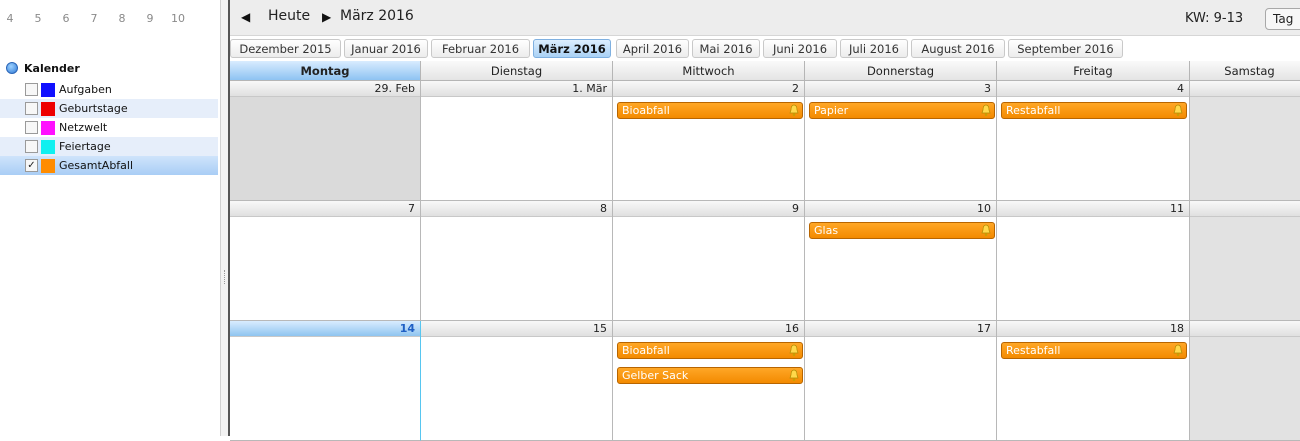 The height and width of the screenshot is (441, 1300). I want to click on tab-august-2016: August 2016, so click(958, 48).